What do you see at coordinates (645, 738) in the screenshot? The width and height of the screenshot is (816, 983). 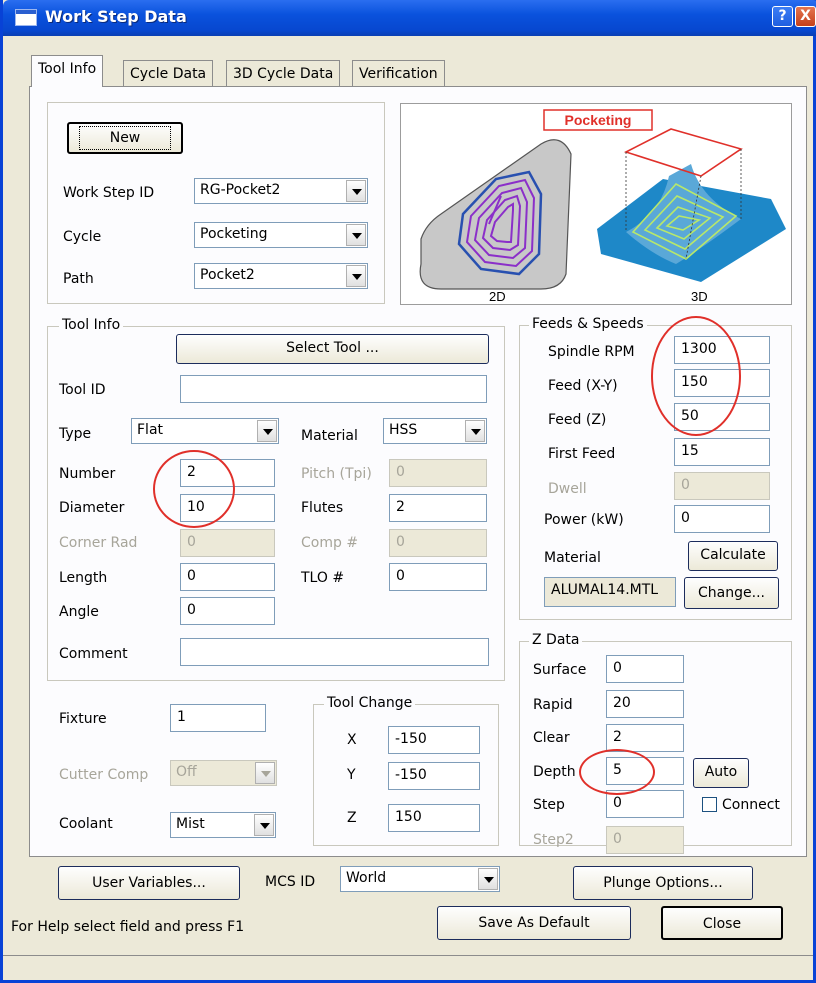 I see `clear-input: 2` at bounding box center [645, 738].